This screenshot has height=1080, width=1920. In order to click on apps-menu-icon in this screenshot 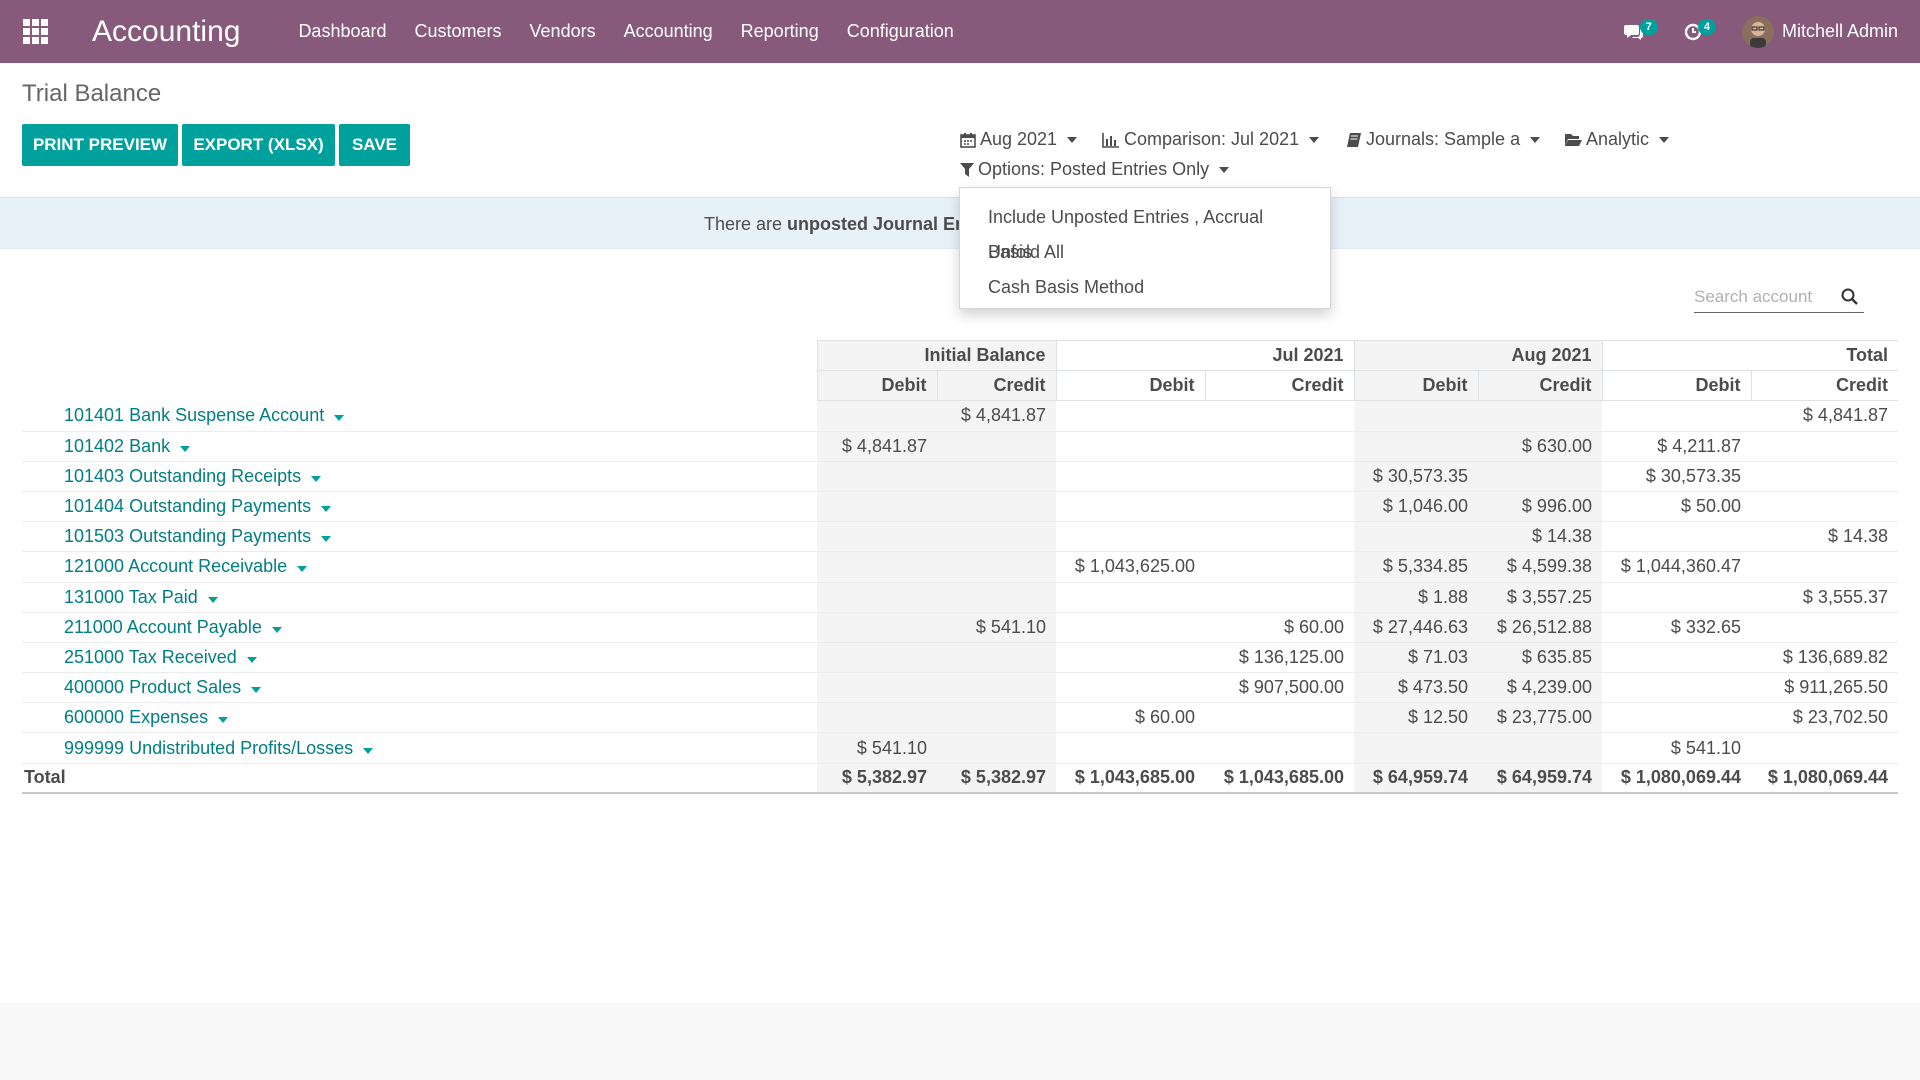, I will do `click(35, 31)`.